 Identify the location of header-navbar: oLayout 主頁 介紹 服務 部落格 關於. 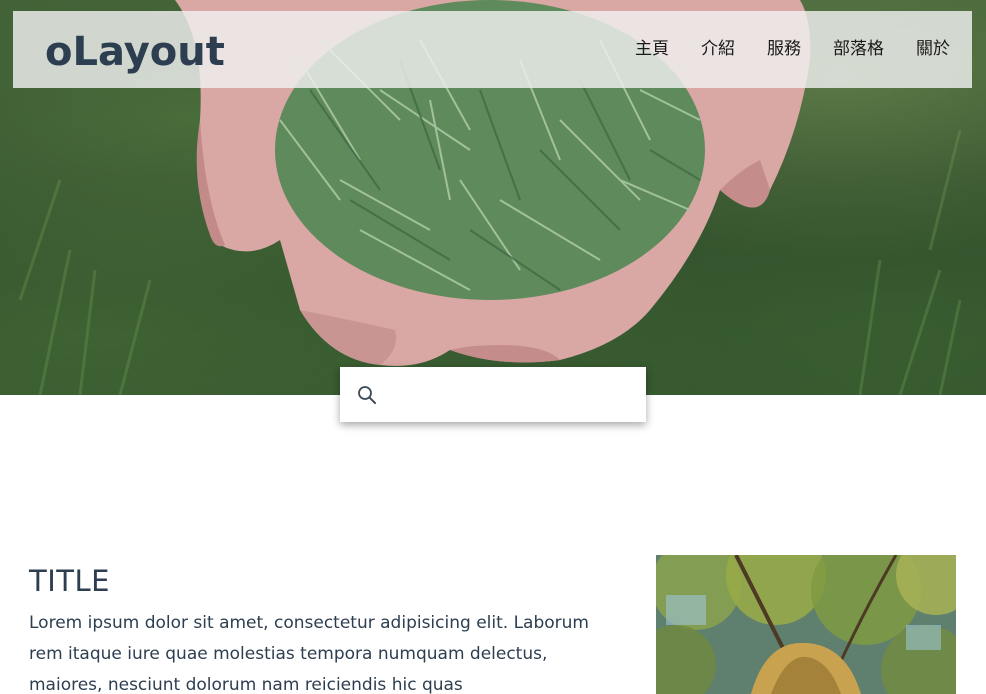
(492, 49).